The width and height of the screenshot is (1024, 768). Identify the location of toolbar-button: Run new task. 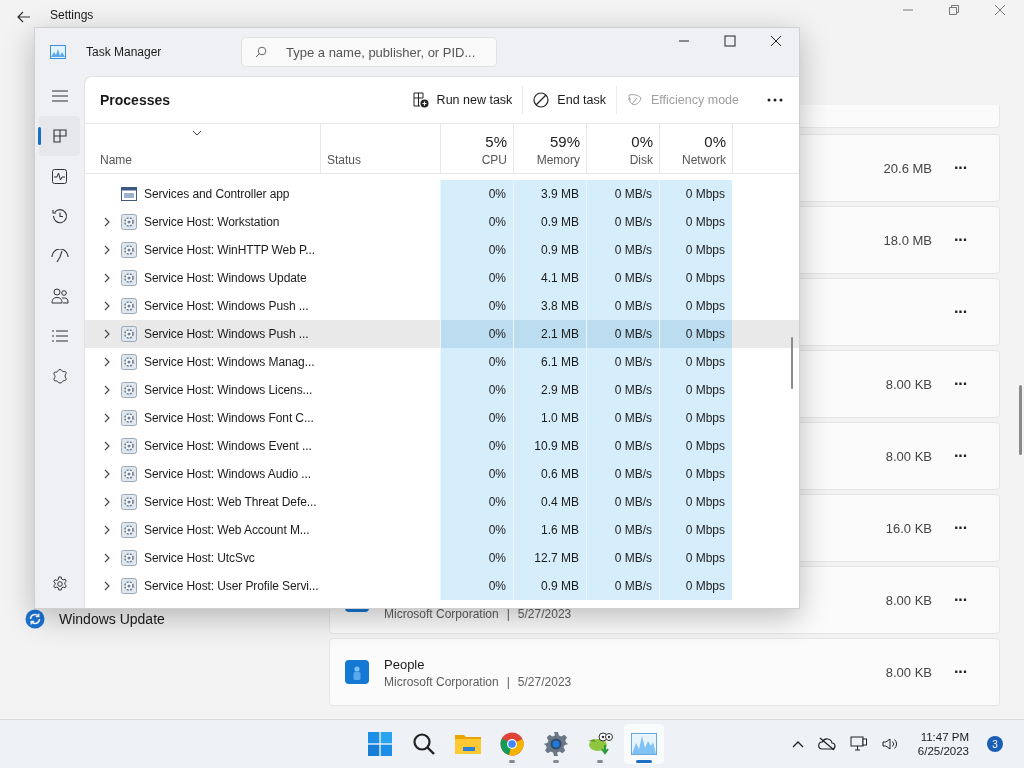
(462, 100).